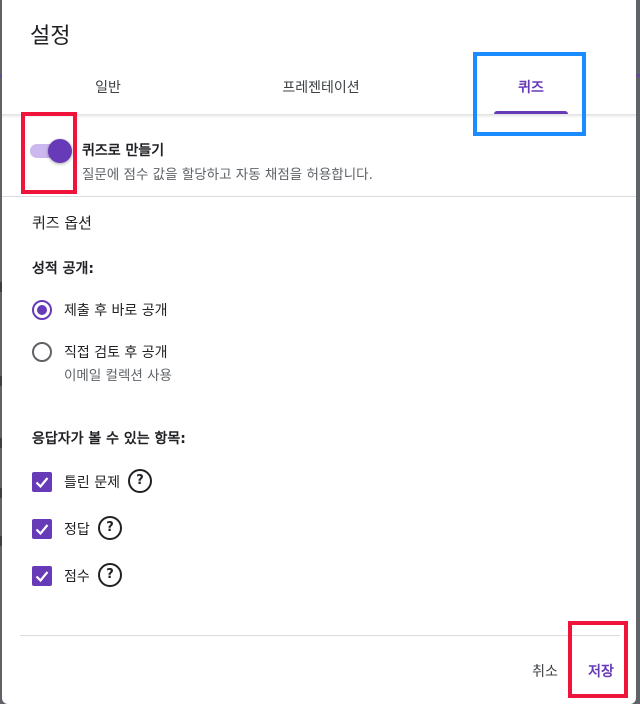 Image resolution: width=640 pixels, height=704 pixels. Describe the element at coordinates (320, 635) in the screenshot. I see `footer-divider` at that location.